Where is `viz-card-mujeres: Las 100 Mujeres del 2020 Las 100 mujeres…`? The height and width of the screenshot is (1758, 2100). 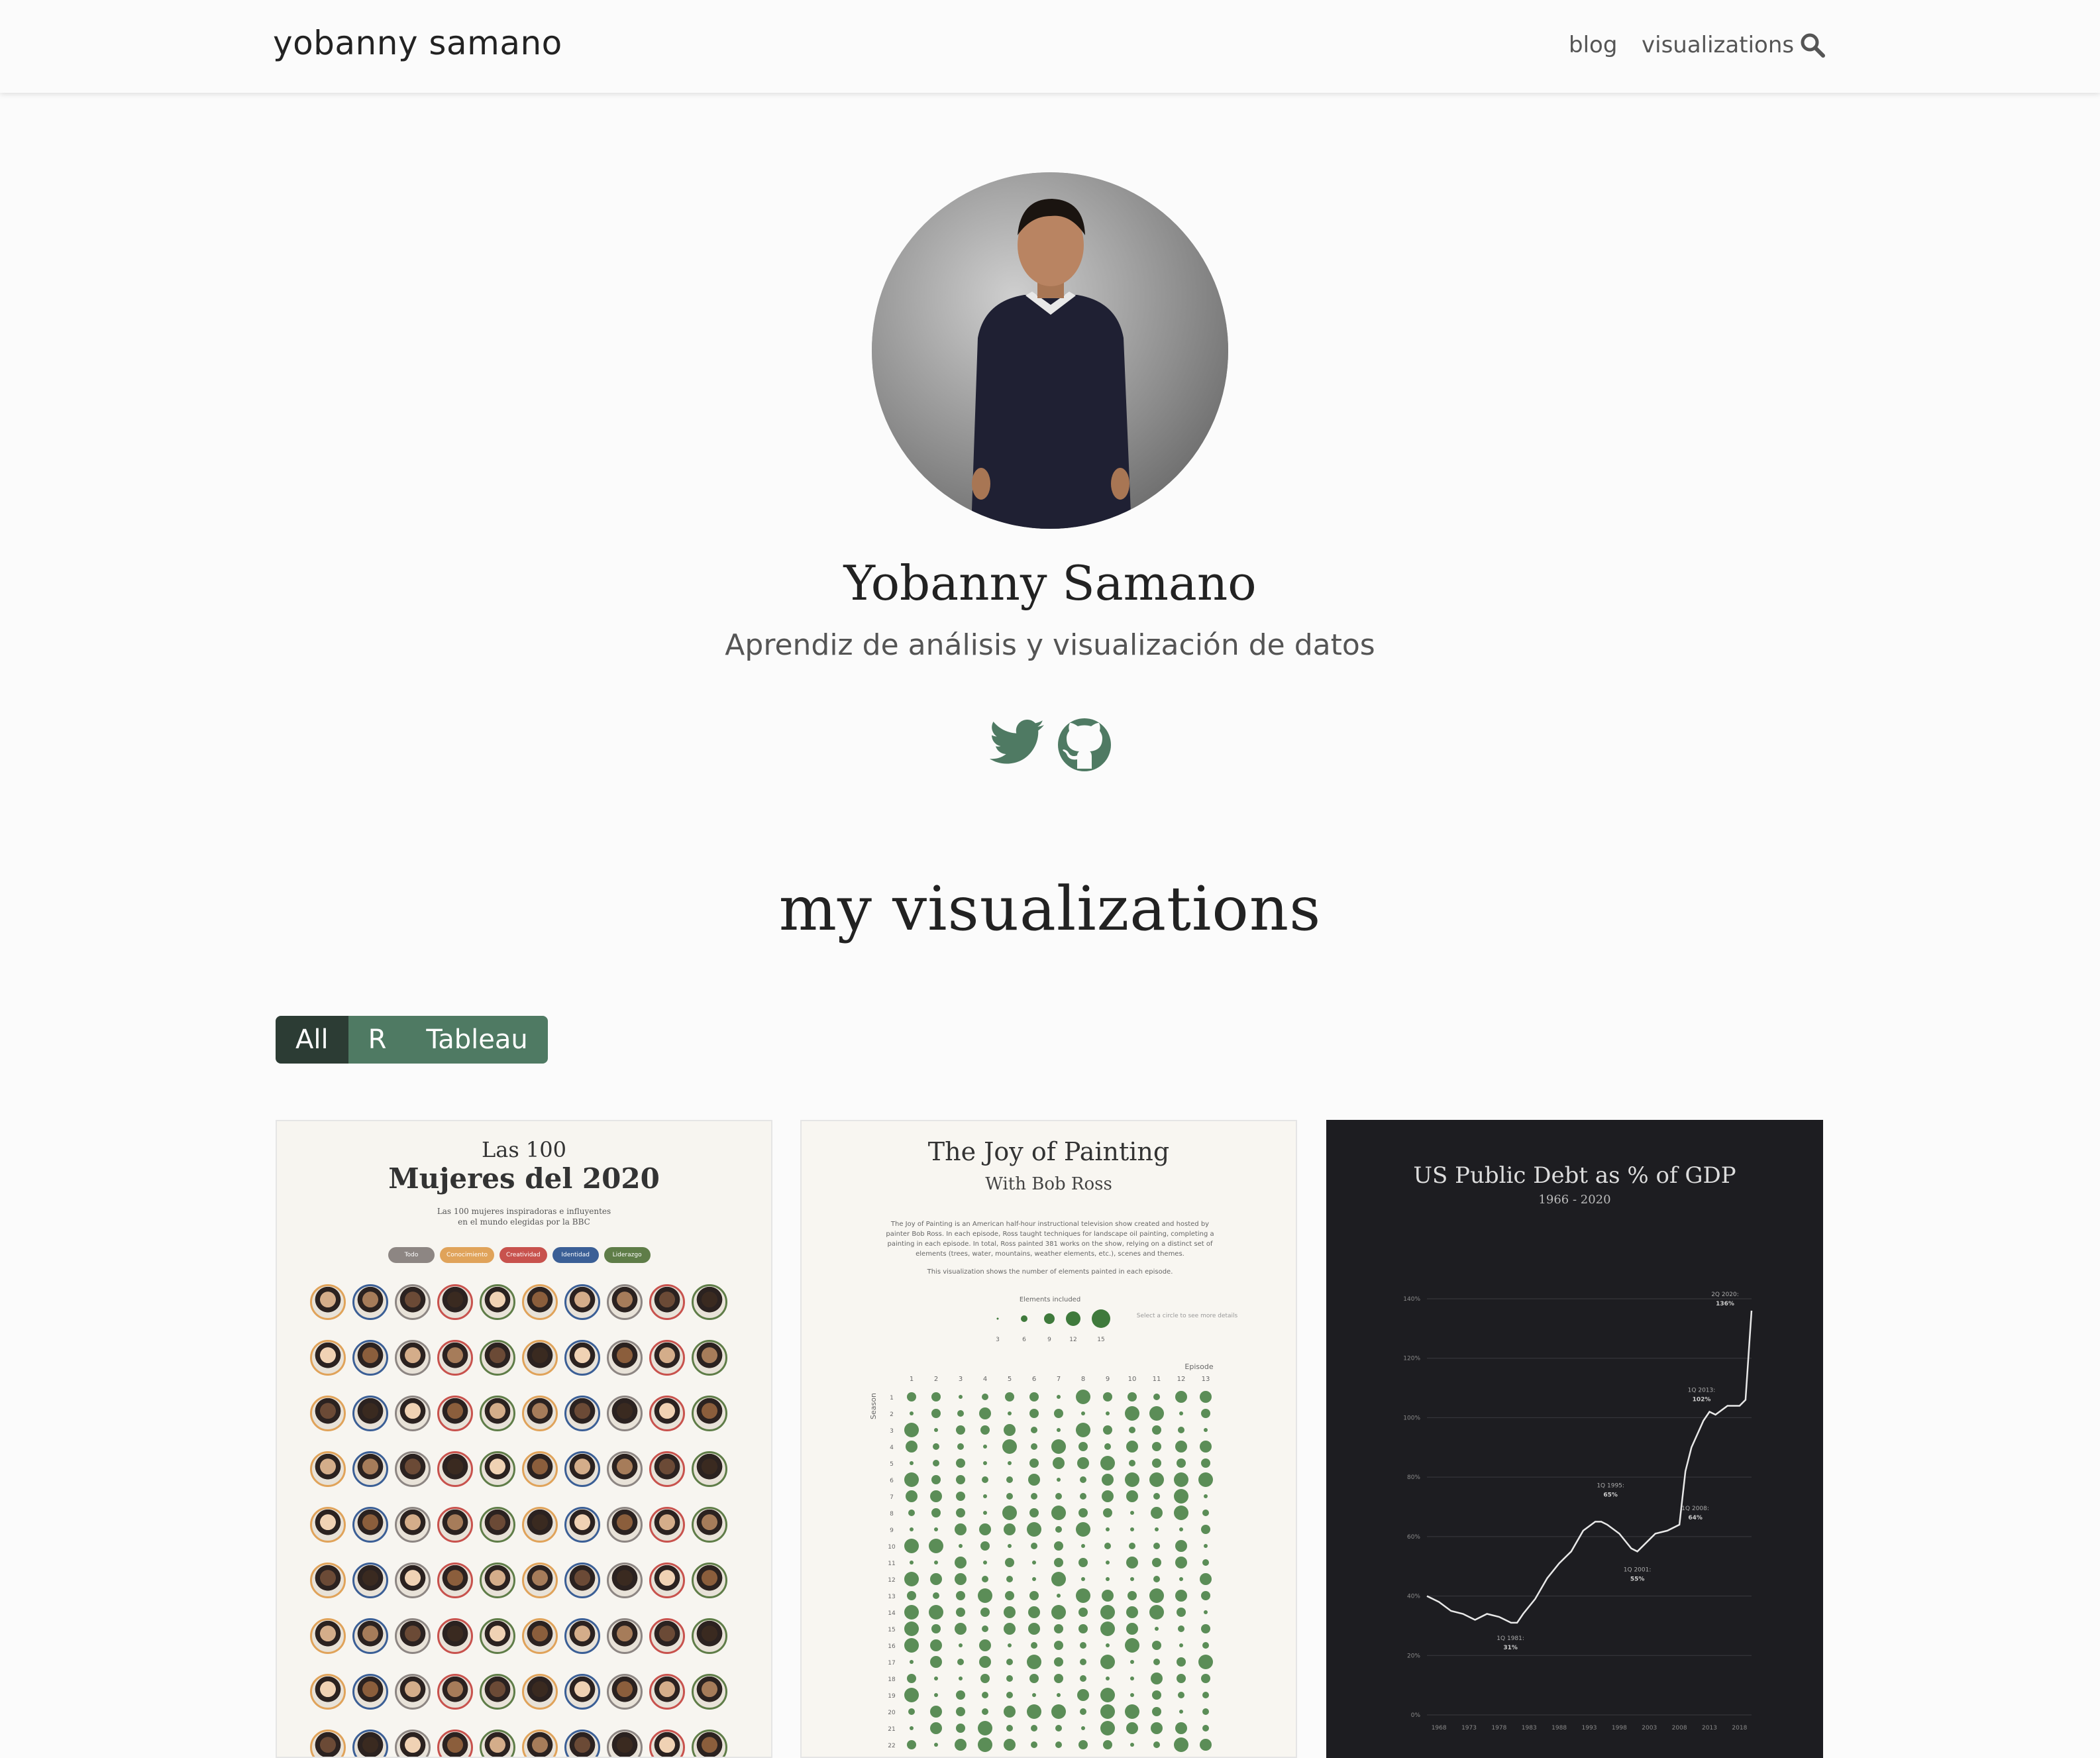
viz-card-mujeres: Las 100 Mujeres del 2020 Las 100 mujeres… is located at coordinates (524, 1439).